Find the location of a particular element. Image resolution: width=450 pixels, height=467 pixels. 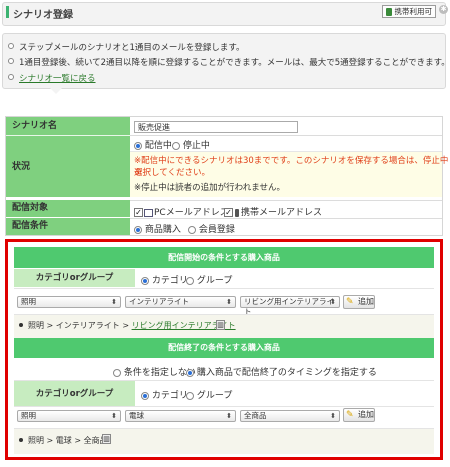

start-path-prefix: 照明 > インテリアライト > is located at coordinates (80, 325).